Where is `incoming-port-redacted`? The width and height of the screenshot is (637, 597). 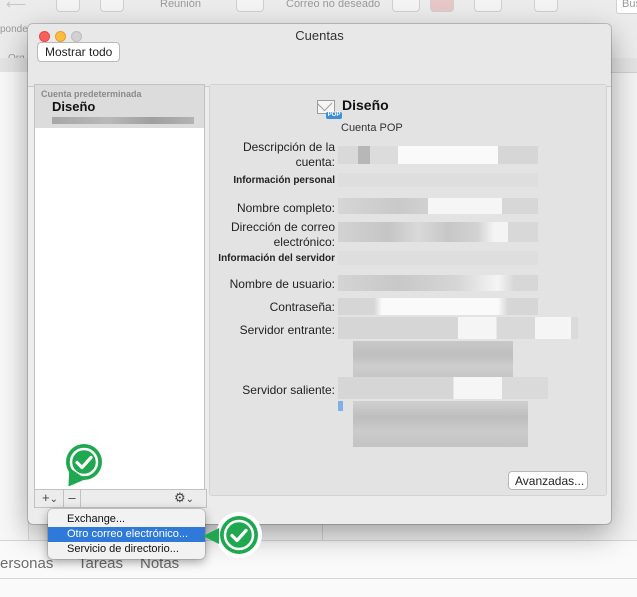
incoming-port-redacted is located at coordinates (433, 359).